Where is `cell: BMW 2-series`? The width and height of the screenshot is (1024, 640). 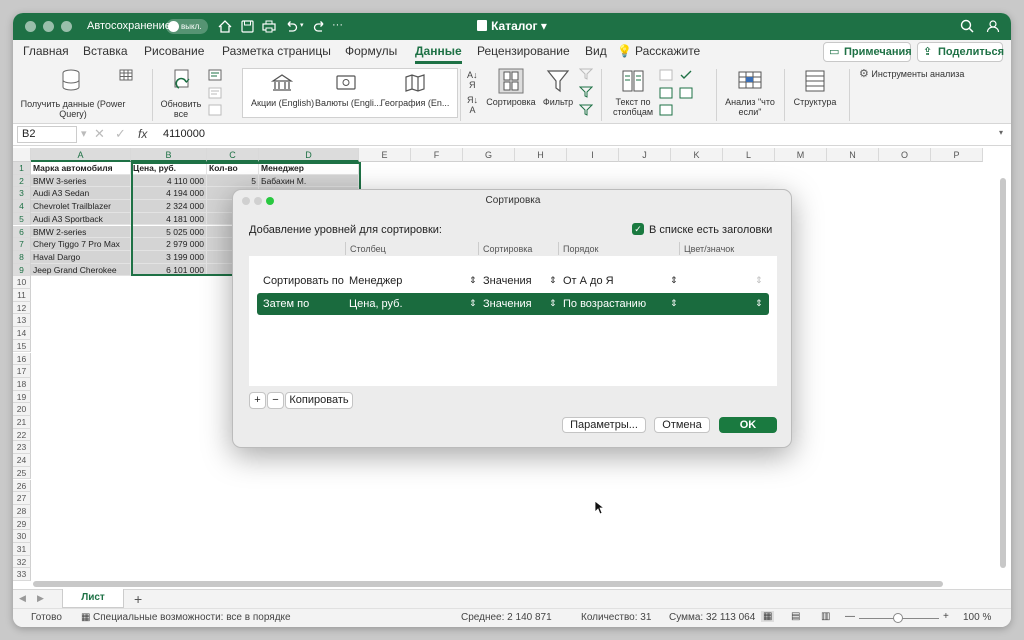
cell: BMW 2-series is located at coordinates (81, 232).